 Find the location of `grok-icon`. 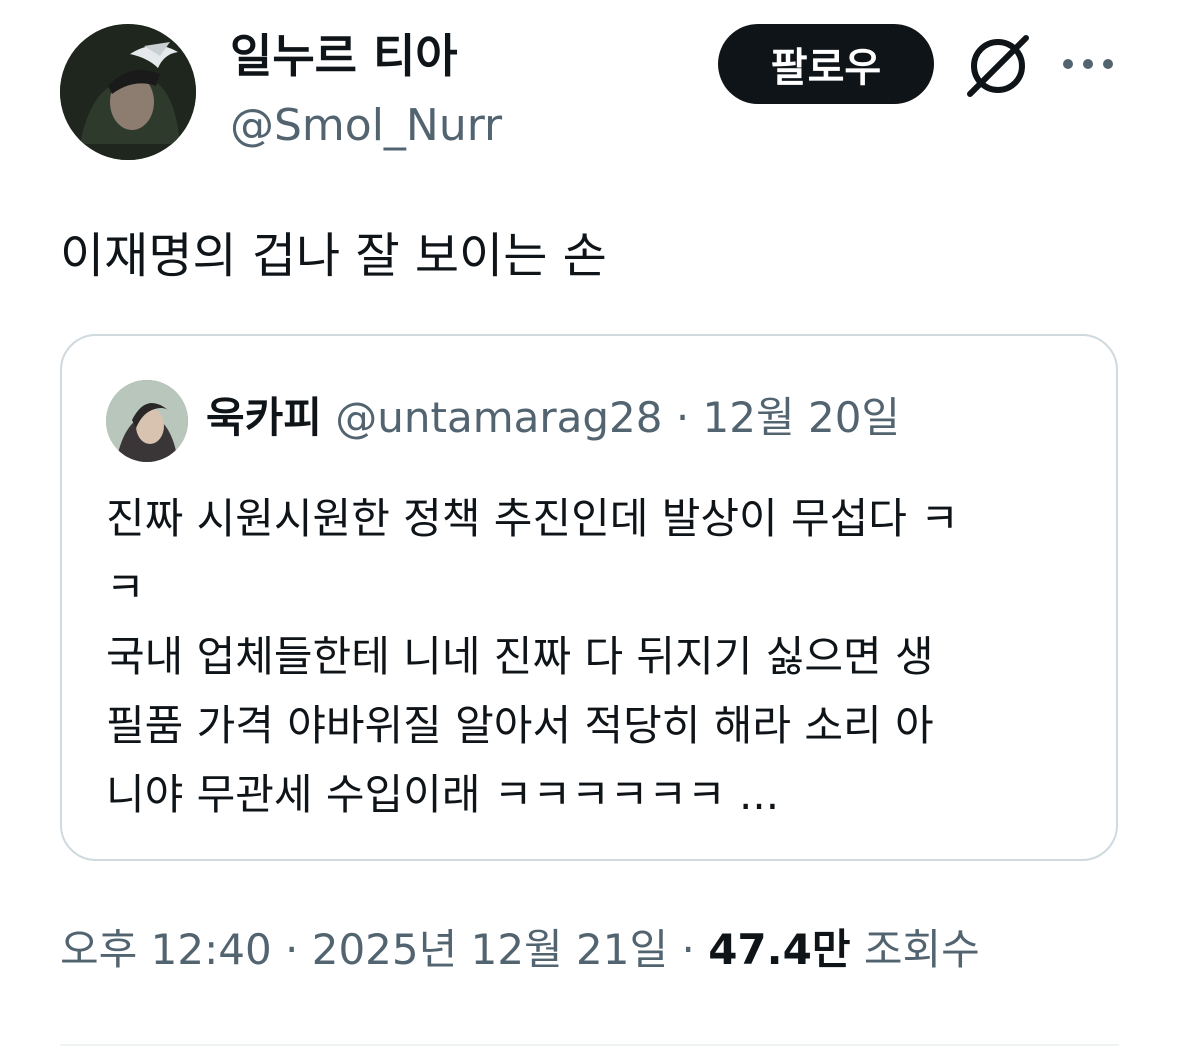

grok-icon is located at coordinates (998, 66).